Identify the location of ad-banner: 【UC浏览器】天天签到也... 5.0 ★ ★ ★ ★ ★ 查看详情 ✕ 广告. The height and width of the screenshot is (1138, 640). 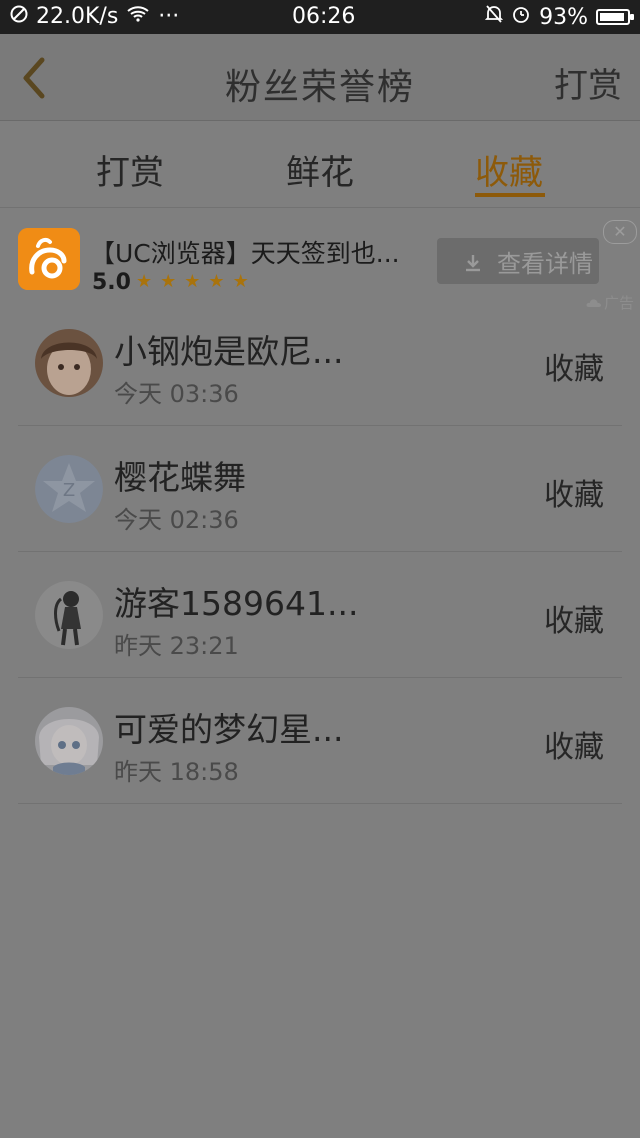
(320, 260).